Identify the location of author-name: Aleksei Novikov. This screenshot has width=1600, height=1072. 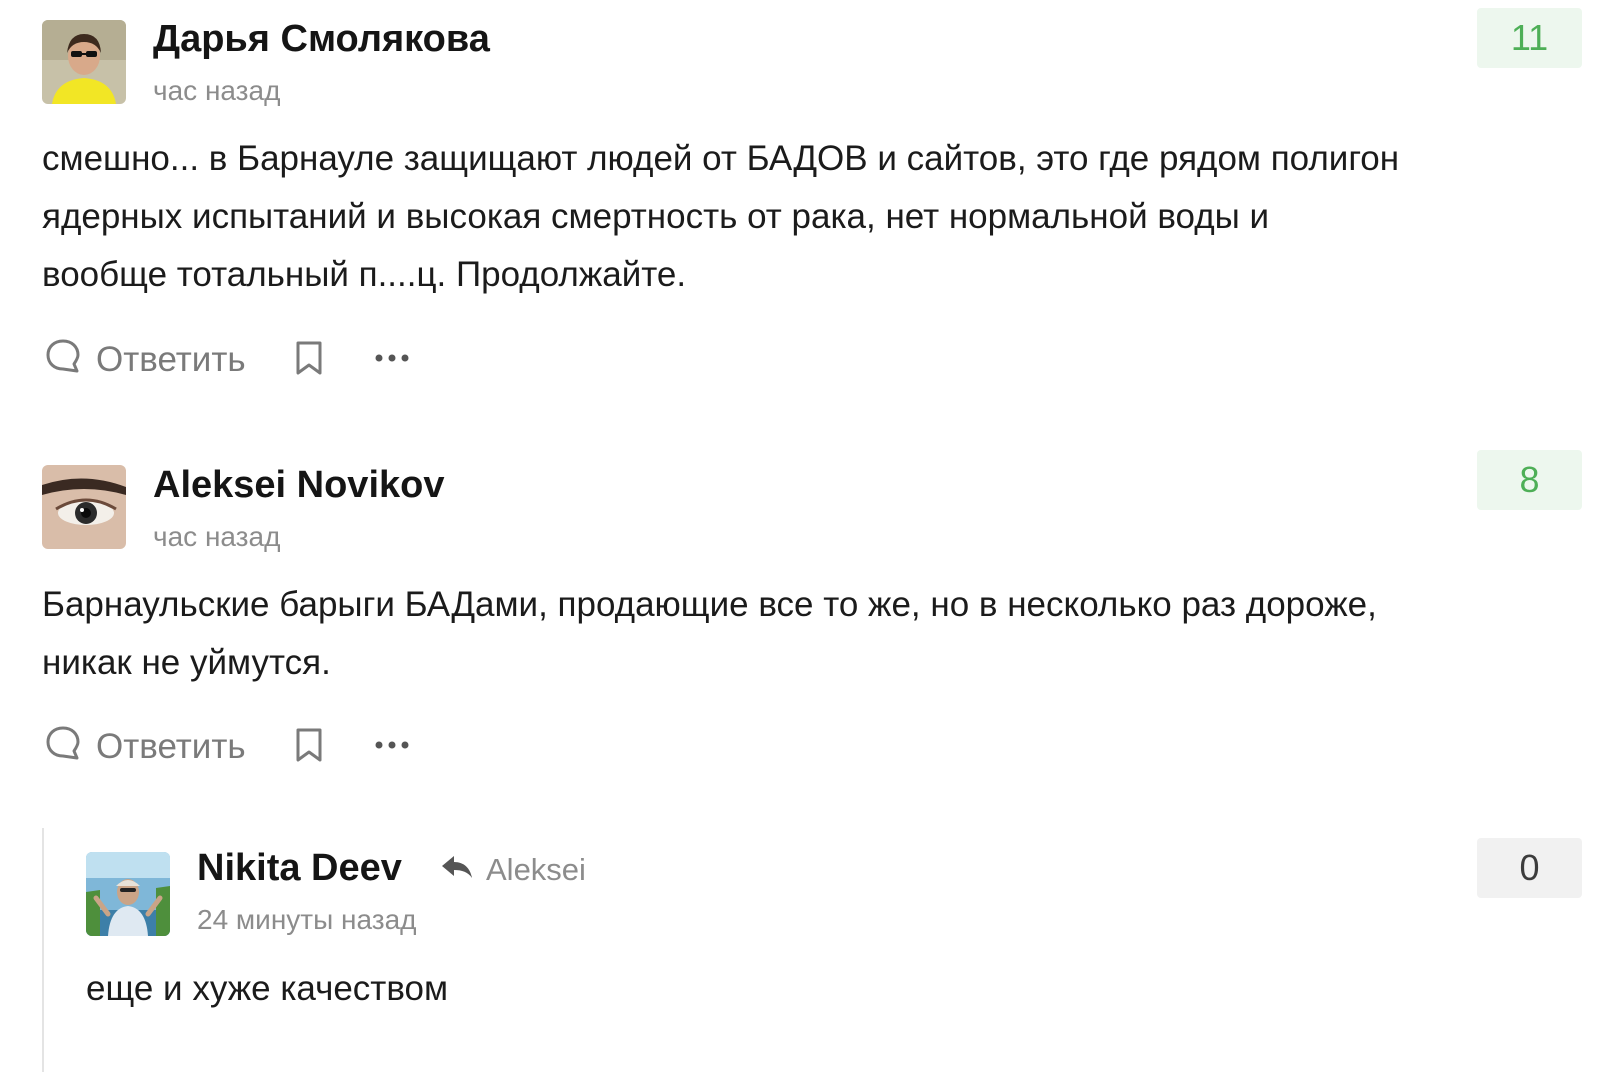
(298, 485).